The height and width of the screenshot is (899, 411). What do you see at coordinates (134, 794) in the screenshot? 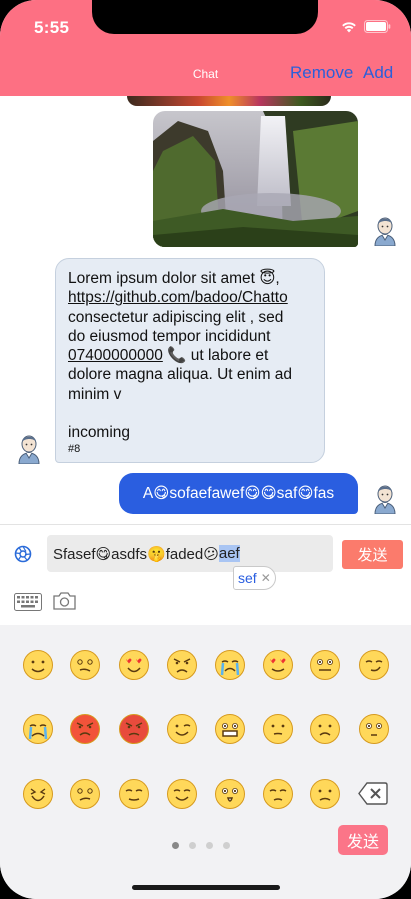
I see `hand-over-mouth-emoji-icon` at bounding box center [134, 794].